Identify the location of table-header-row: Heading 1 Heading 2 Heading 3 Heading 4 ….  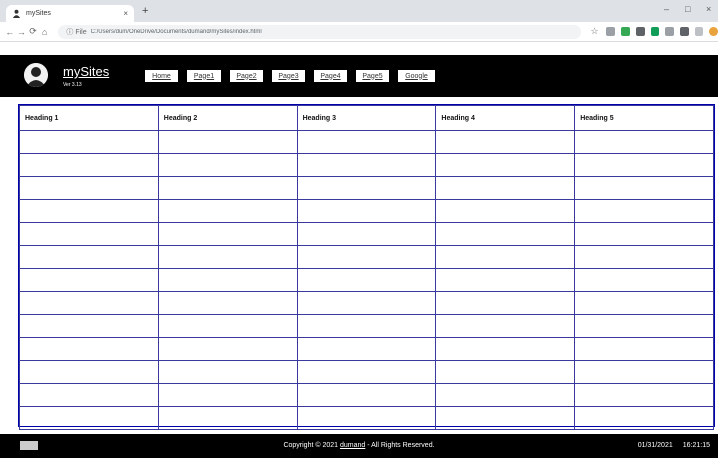
(366, 118).